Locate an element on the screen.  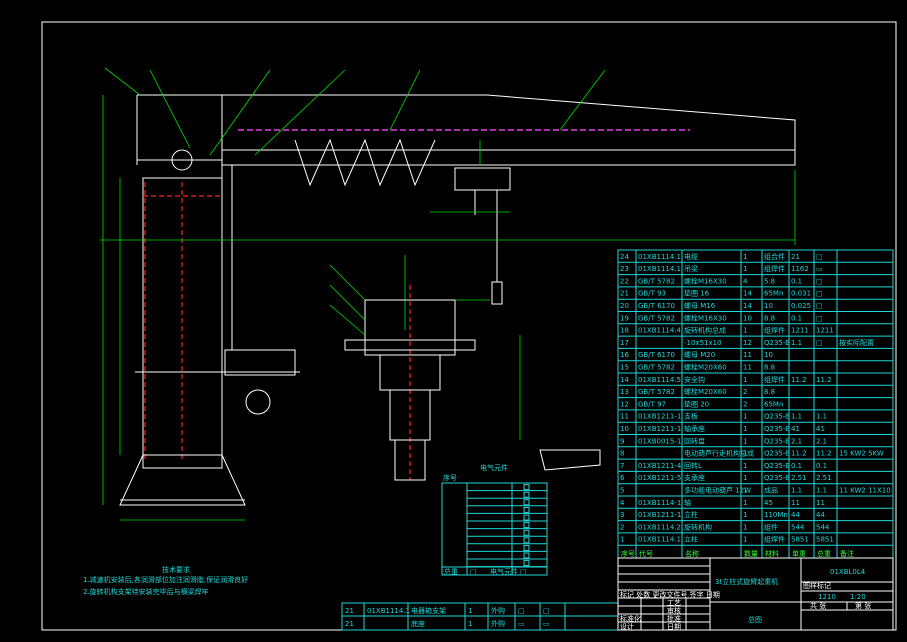
parts-header-cell: 备注 is located at coordinates (847, 553).